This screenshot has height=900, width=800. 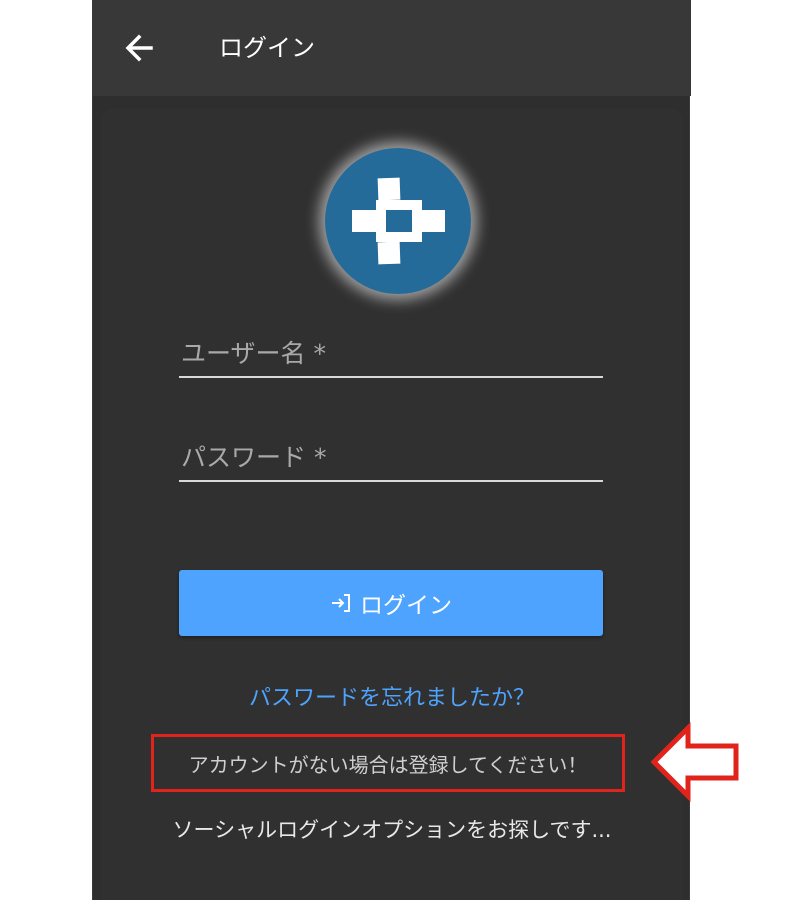 I want to click on login-enter-icon, so click(x=341, y=603).